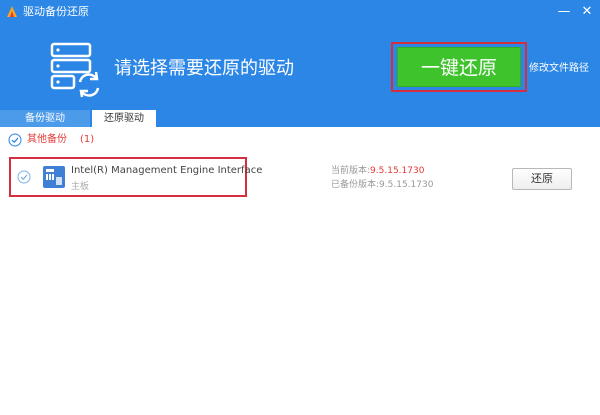 The height and width of the screenshot is (415, 600). What do you see at coordinates (54, 177) in the screenshot?
I see `chip-icon` at bounding box center [54, 177].